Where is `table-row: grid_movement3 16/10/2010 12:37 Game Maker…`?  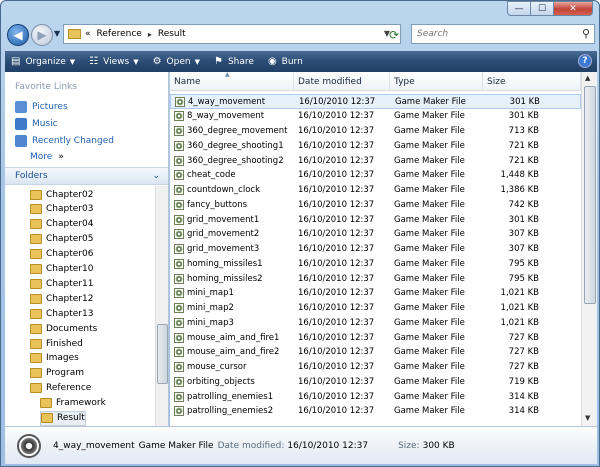
table-row: grid_movement3 16/10/2010 12:37 Game Maker… is located at coordinates (375, 249).